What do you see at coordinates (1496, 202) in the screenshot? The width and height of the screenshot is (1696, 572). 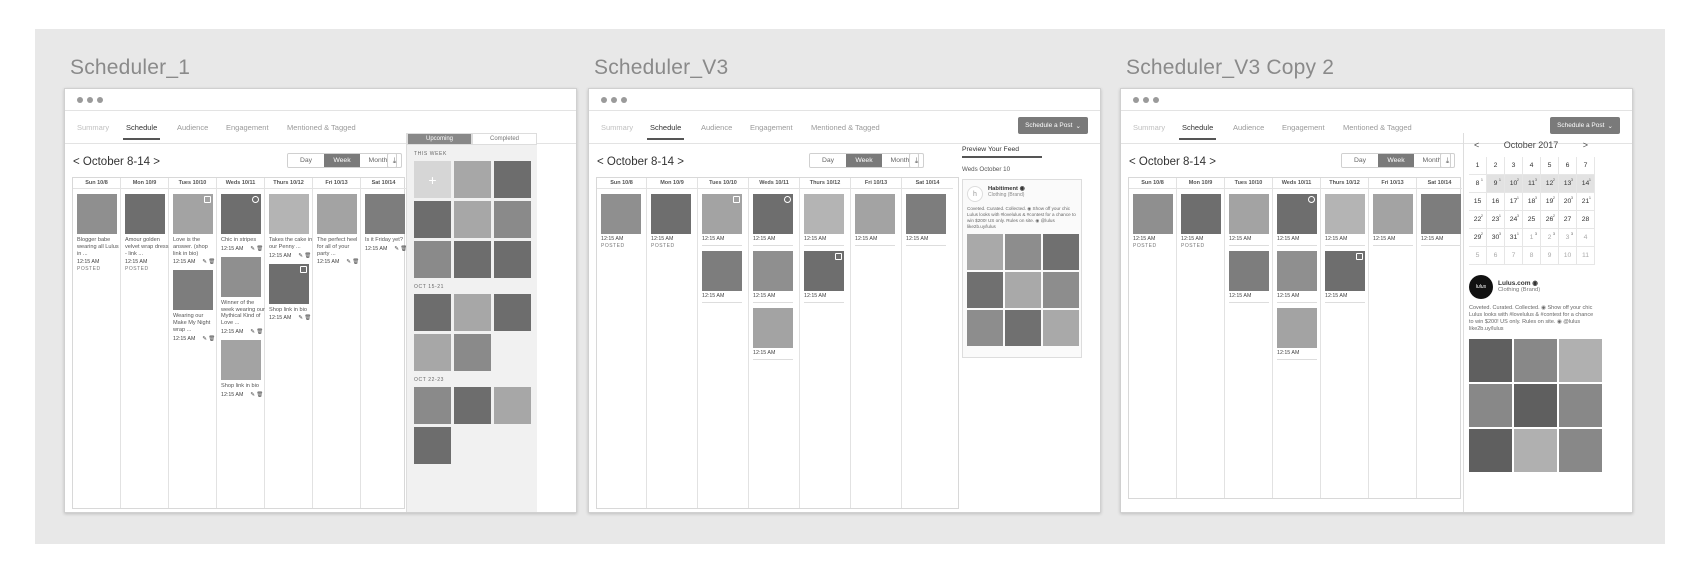 I see `calendar-day: 16` at bounding box center [1496, 202].